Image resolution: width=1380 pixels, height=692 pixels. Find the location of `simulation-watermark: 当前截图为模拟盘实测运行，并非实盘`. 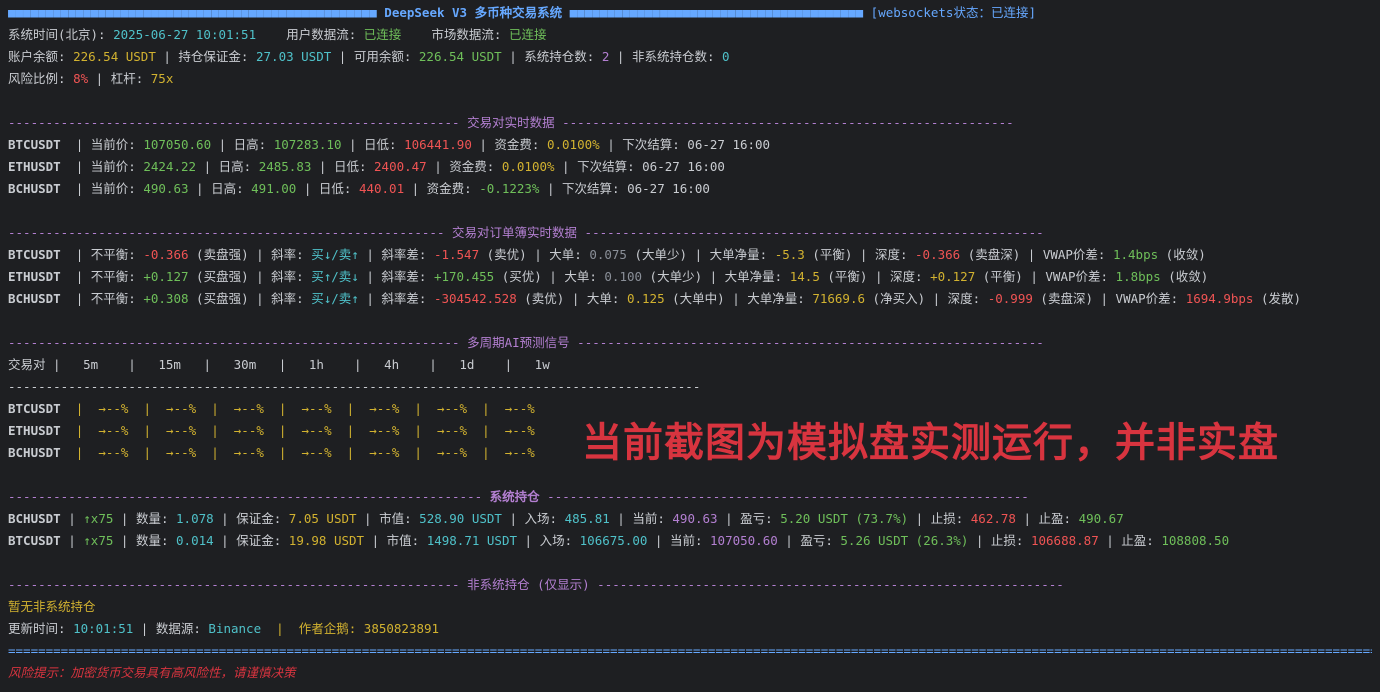

simulation-watermark: 当前截图为模拟盘实测运行，并非实盘 is located at coordinates (930, 443).